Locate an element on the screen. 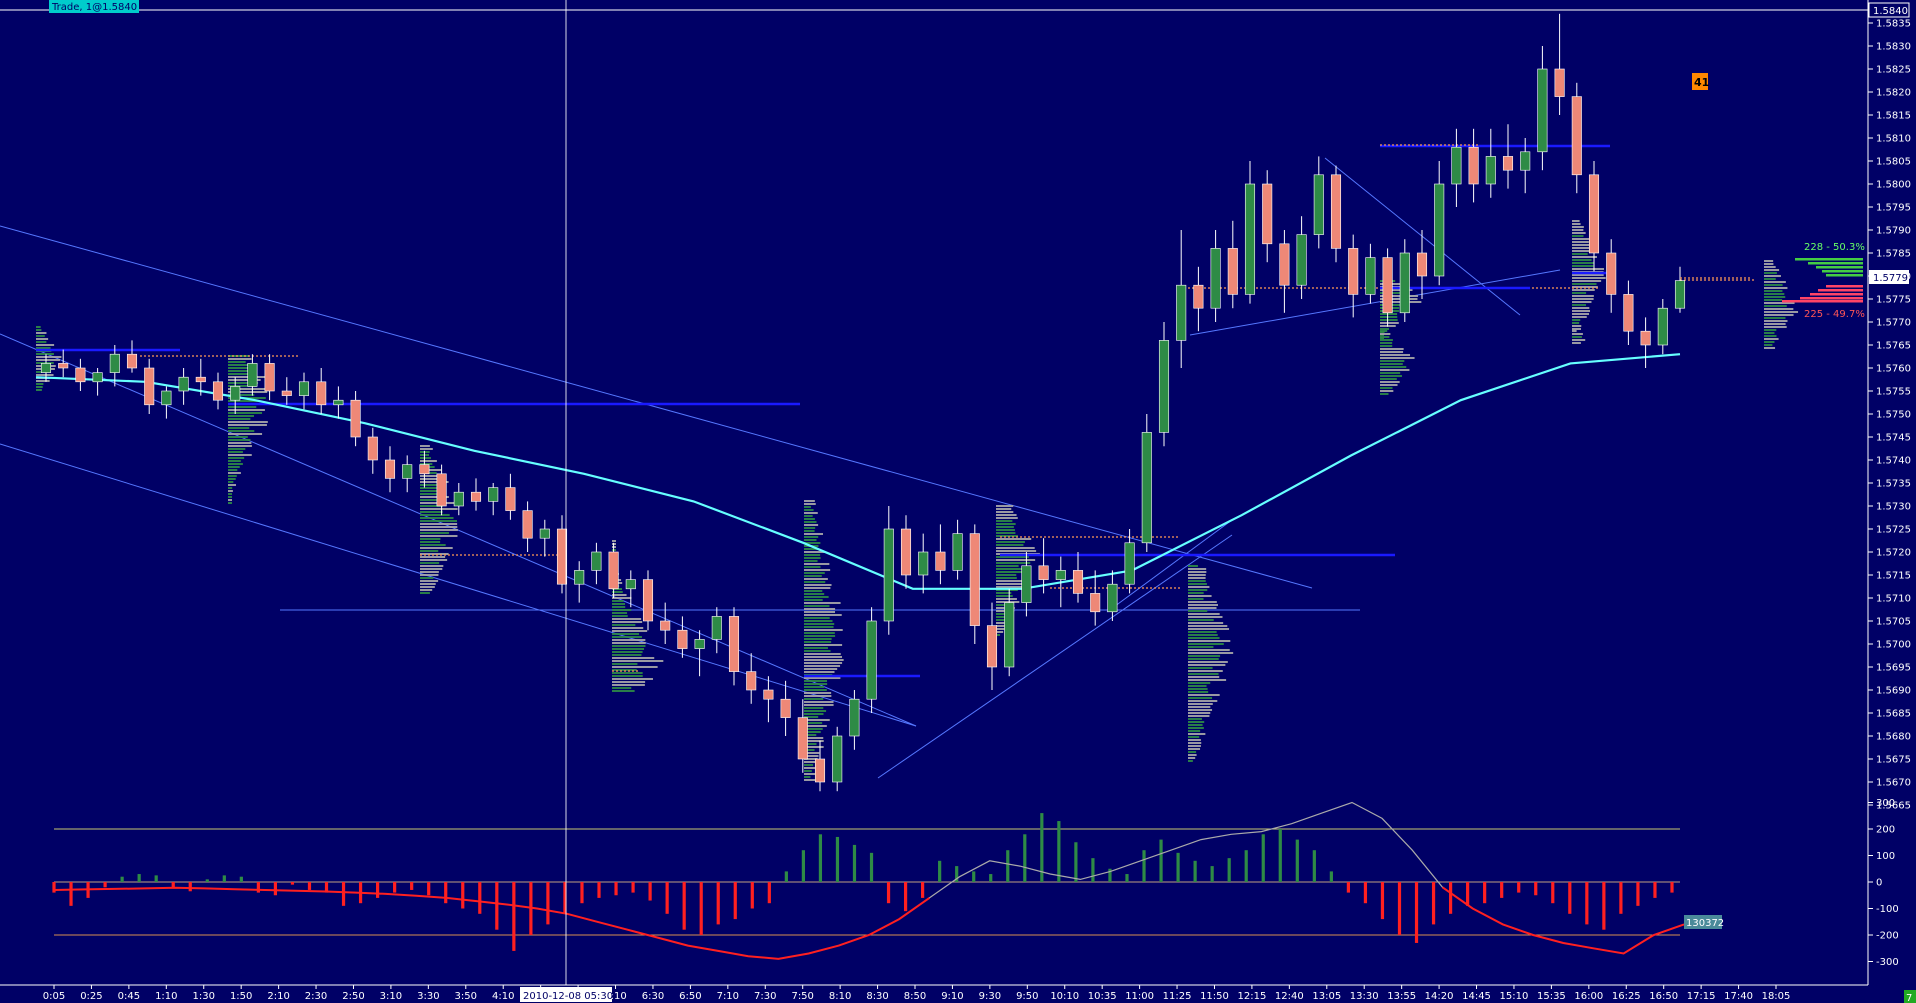  time-tick-label: 9:10 is located at coordinates (952, 996).